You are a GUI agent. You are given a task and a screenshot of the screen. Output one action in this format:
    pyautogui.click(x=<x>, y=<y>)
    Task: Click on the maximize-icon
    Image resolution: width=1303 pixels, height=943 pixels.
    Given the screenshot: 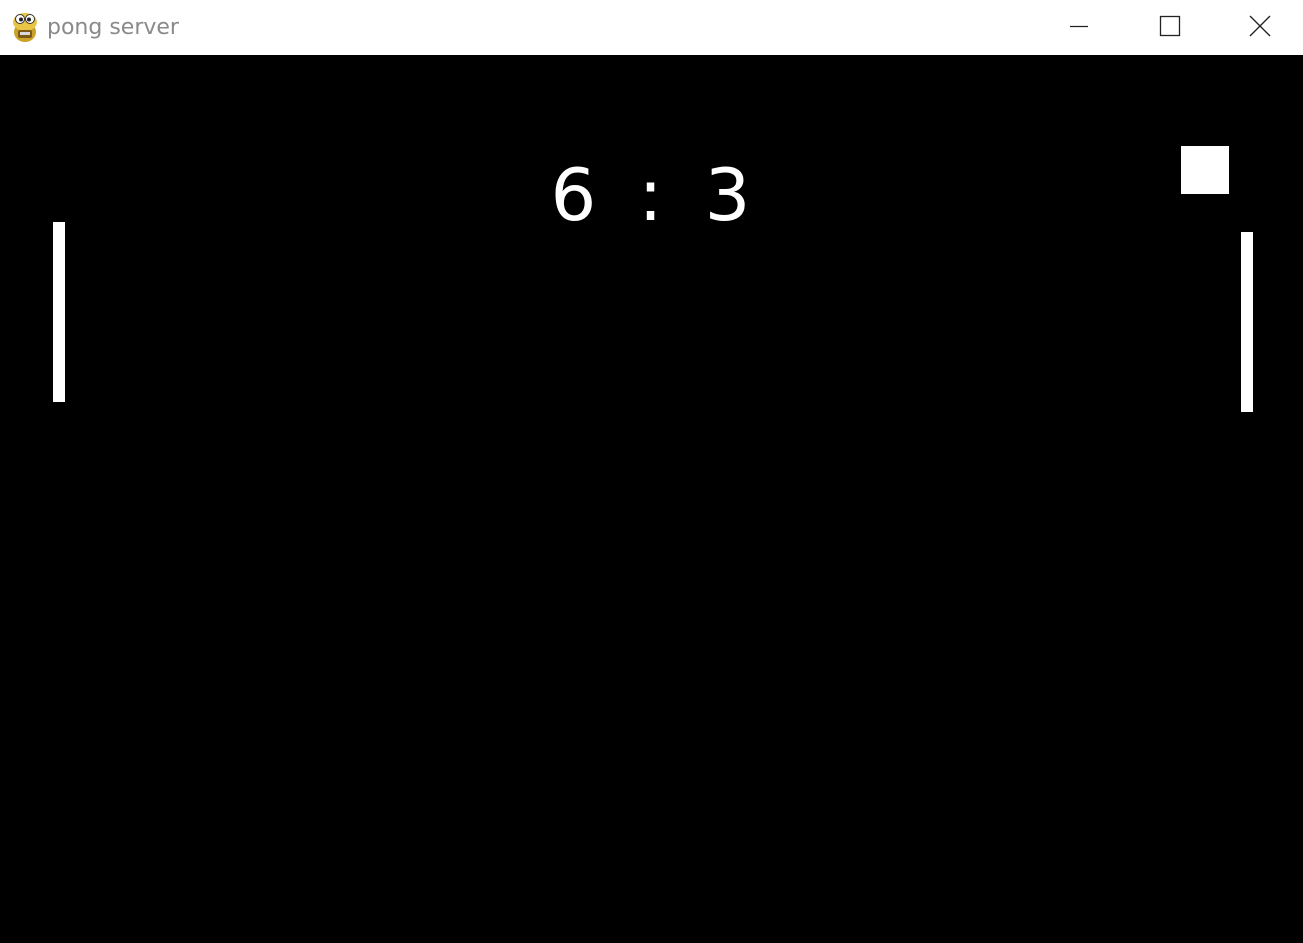 What is the action you would take?
    pyautogui.click(x=1170, y=28)
    